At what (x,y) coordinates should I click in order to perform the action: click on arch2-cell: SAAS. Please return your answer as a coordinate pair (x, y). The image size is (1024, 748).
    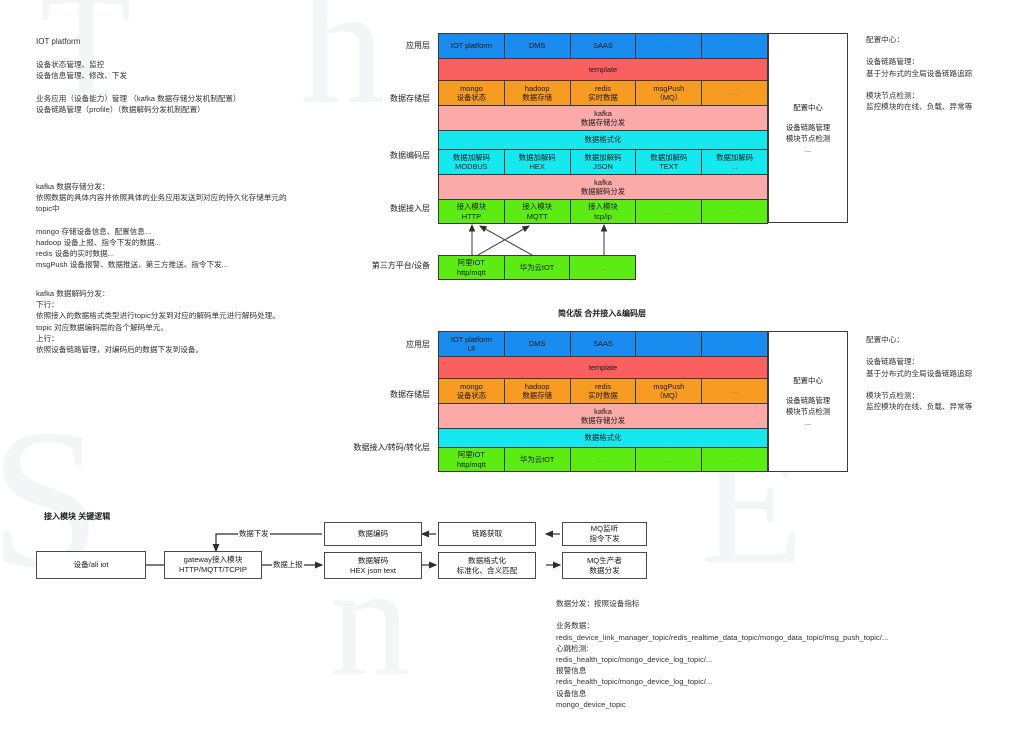
    Looking at the image, I should click on (603, 344).